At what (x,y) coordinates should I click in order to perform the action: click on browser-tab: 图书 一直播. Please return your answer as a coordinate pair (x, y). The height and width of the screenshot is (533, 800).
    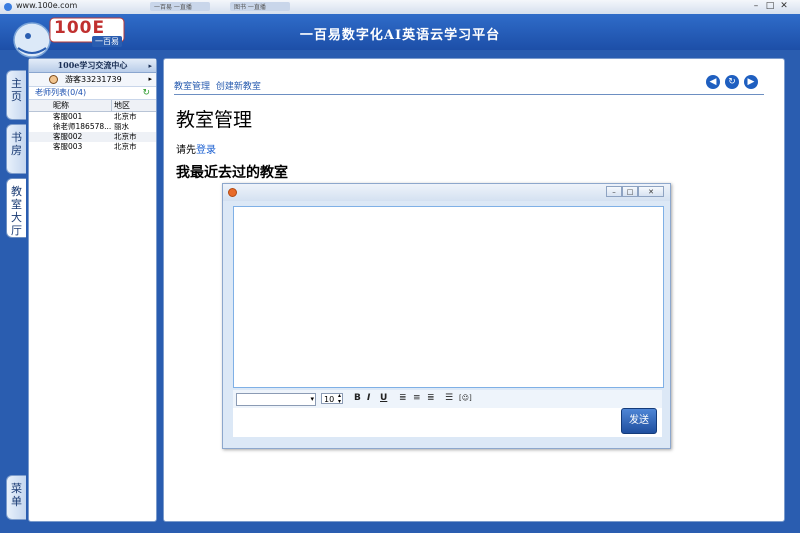
    Looking at the image, I should click on (260, 6).